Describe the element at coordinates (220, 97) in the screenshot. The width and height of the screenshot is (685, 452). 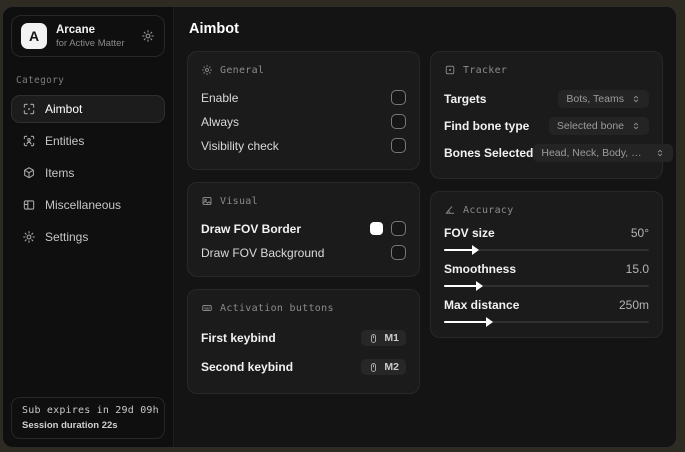
I see `row-label: Enable` at that location.